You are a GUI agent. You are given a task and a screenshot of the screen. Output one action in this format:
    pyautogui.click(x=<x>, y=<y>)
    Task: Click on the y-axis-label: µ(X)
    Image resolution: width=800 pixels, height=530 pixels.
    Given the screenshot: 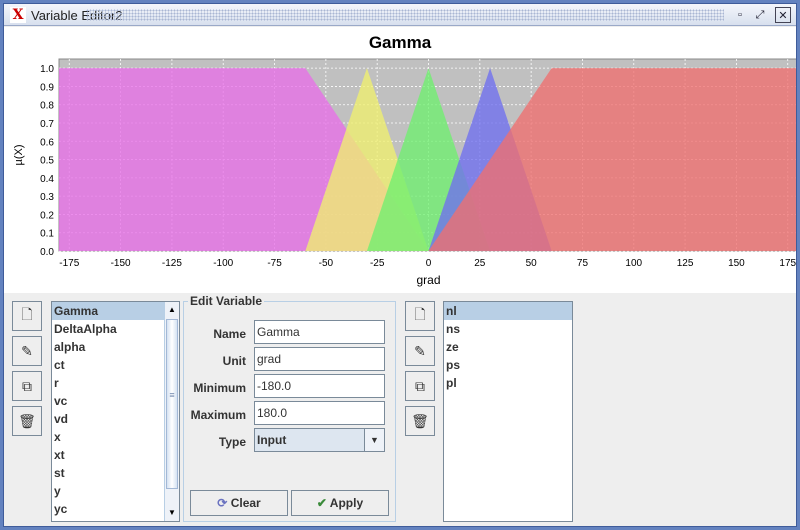 What is the action you would take?
    pyautogui.click(x=19, y=154)
    